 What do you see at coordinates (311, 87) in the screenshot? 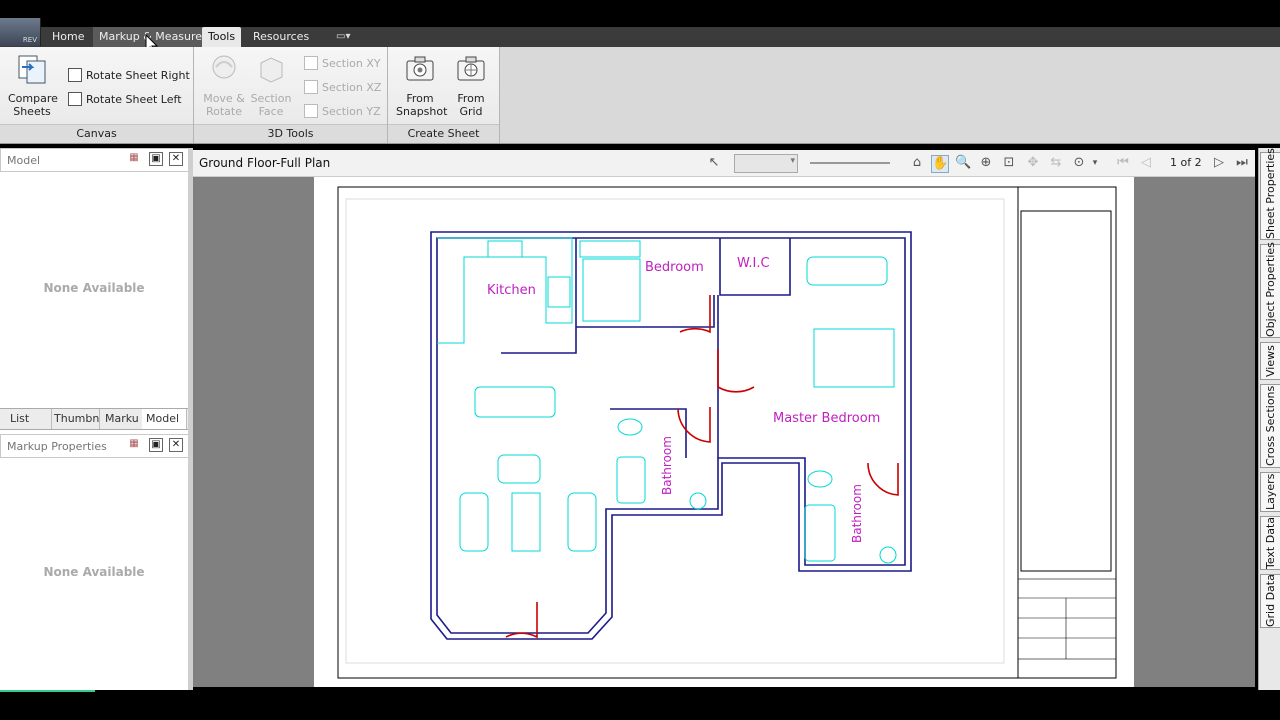
I see `section-xz-icon` at bounding box center [311, 87].